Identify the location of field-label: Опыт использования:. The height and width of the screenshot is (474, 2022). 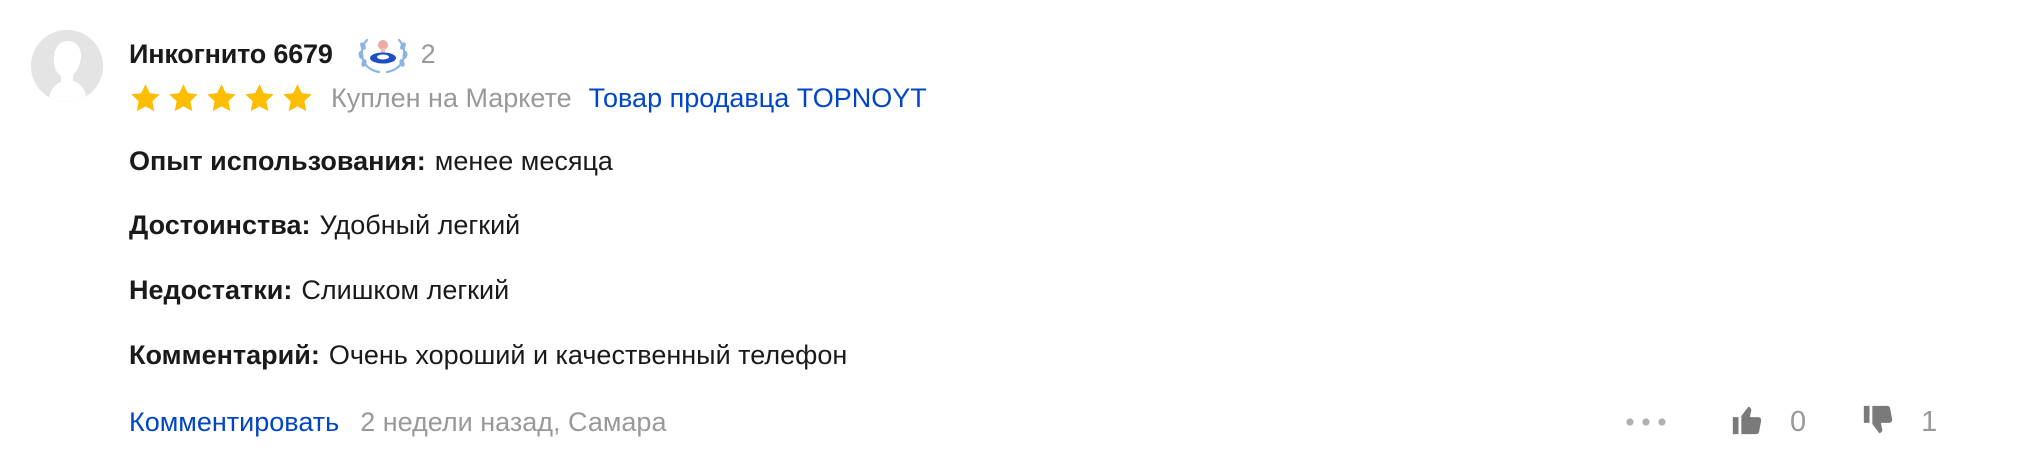
(277, 161).